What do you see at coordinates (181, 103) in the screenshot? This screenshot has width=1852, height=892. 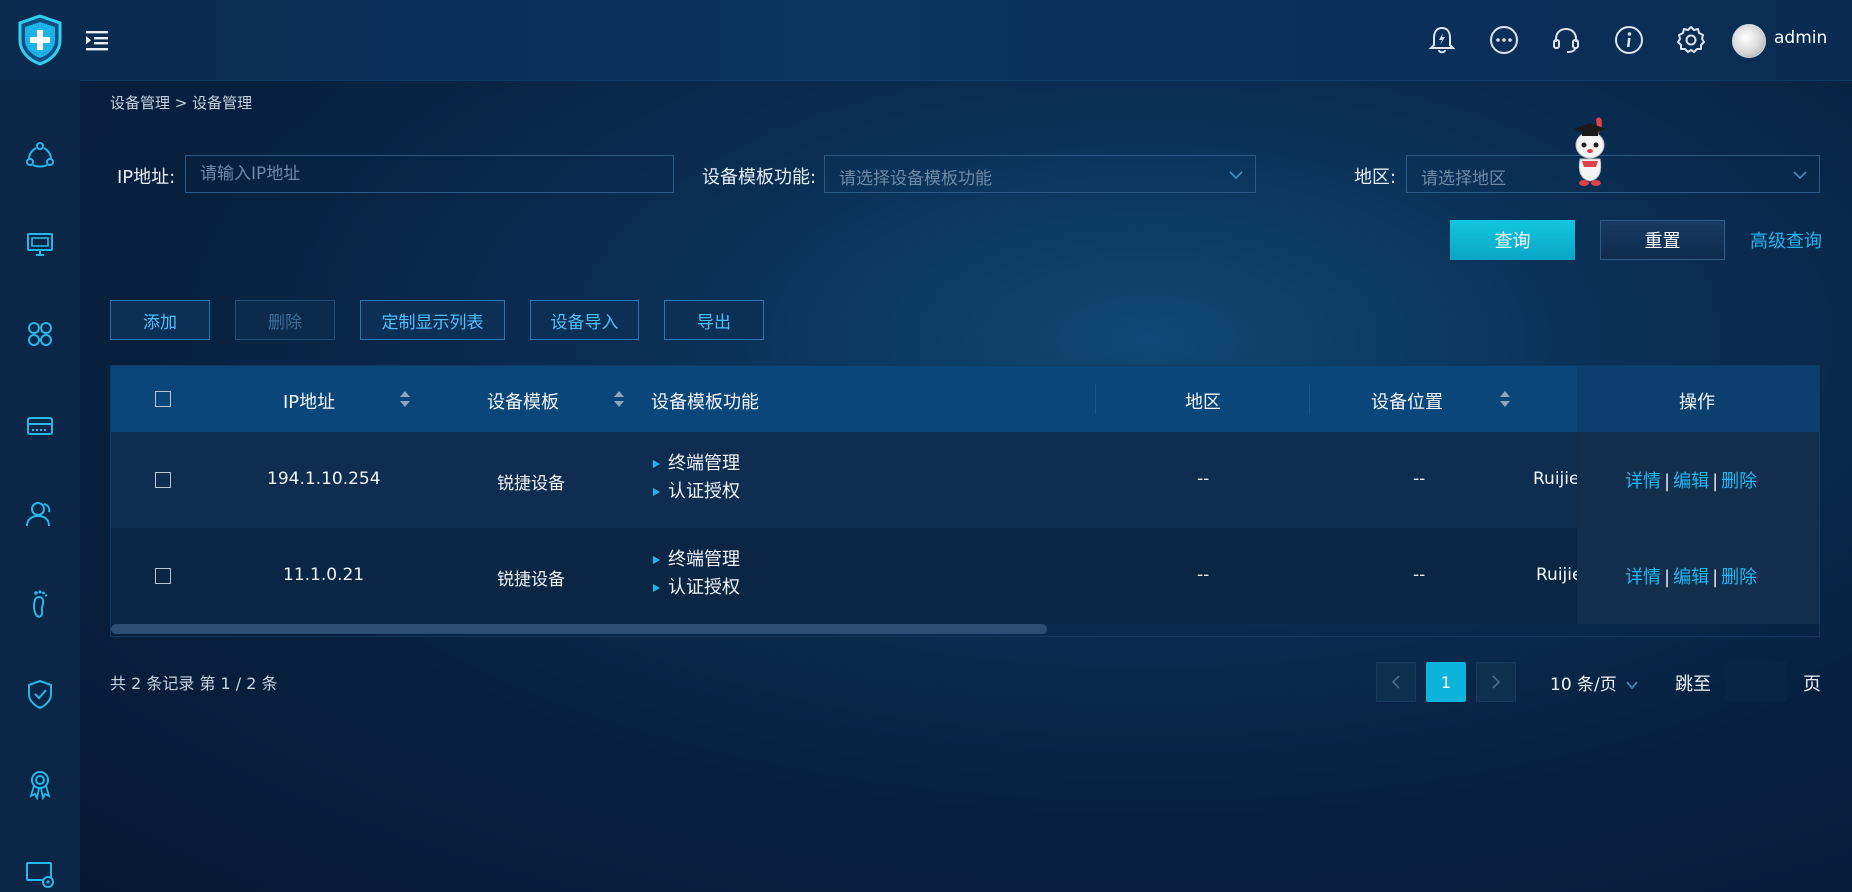 I see `breadcrumb: 设备管理 > 设备管理` at bounding box center [181, 103].